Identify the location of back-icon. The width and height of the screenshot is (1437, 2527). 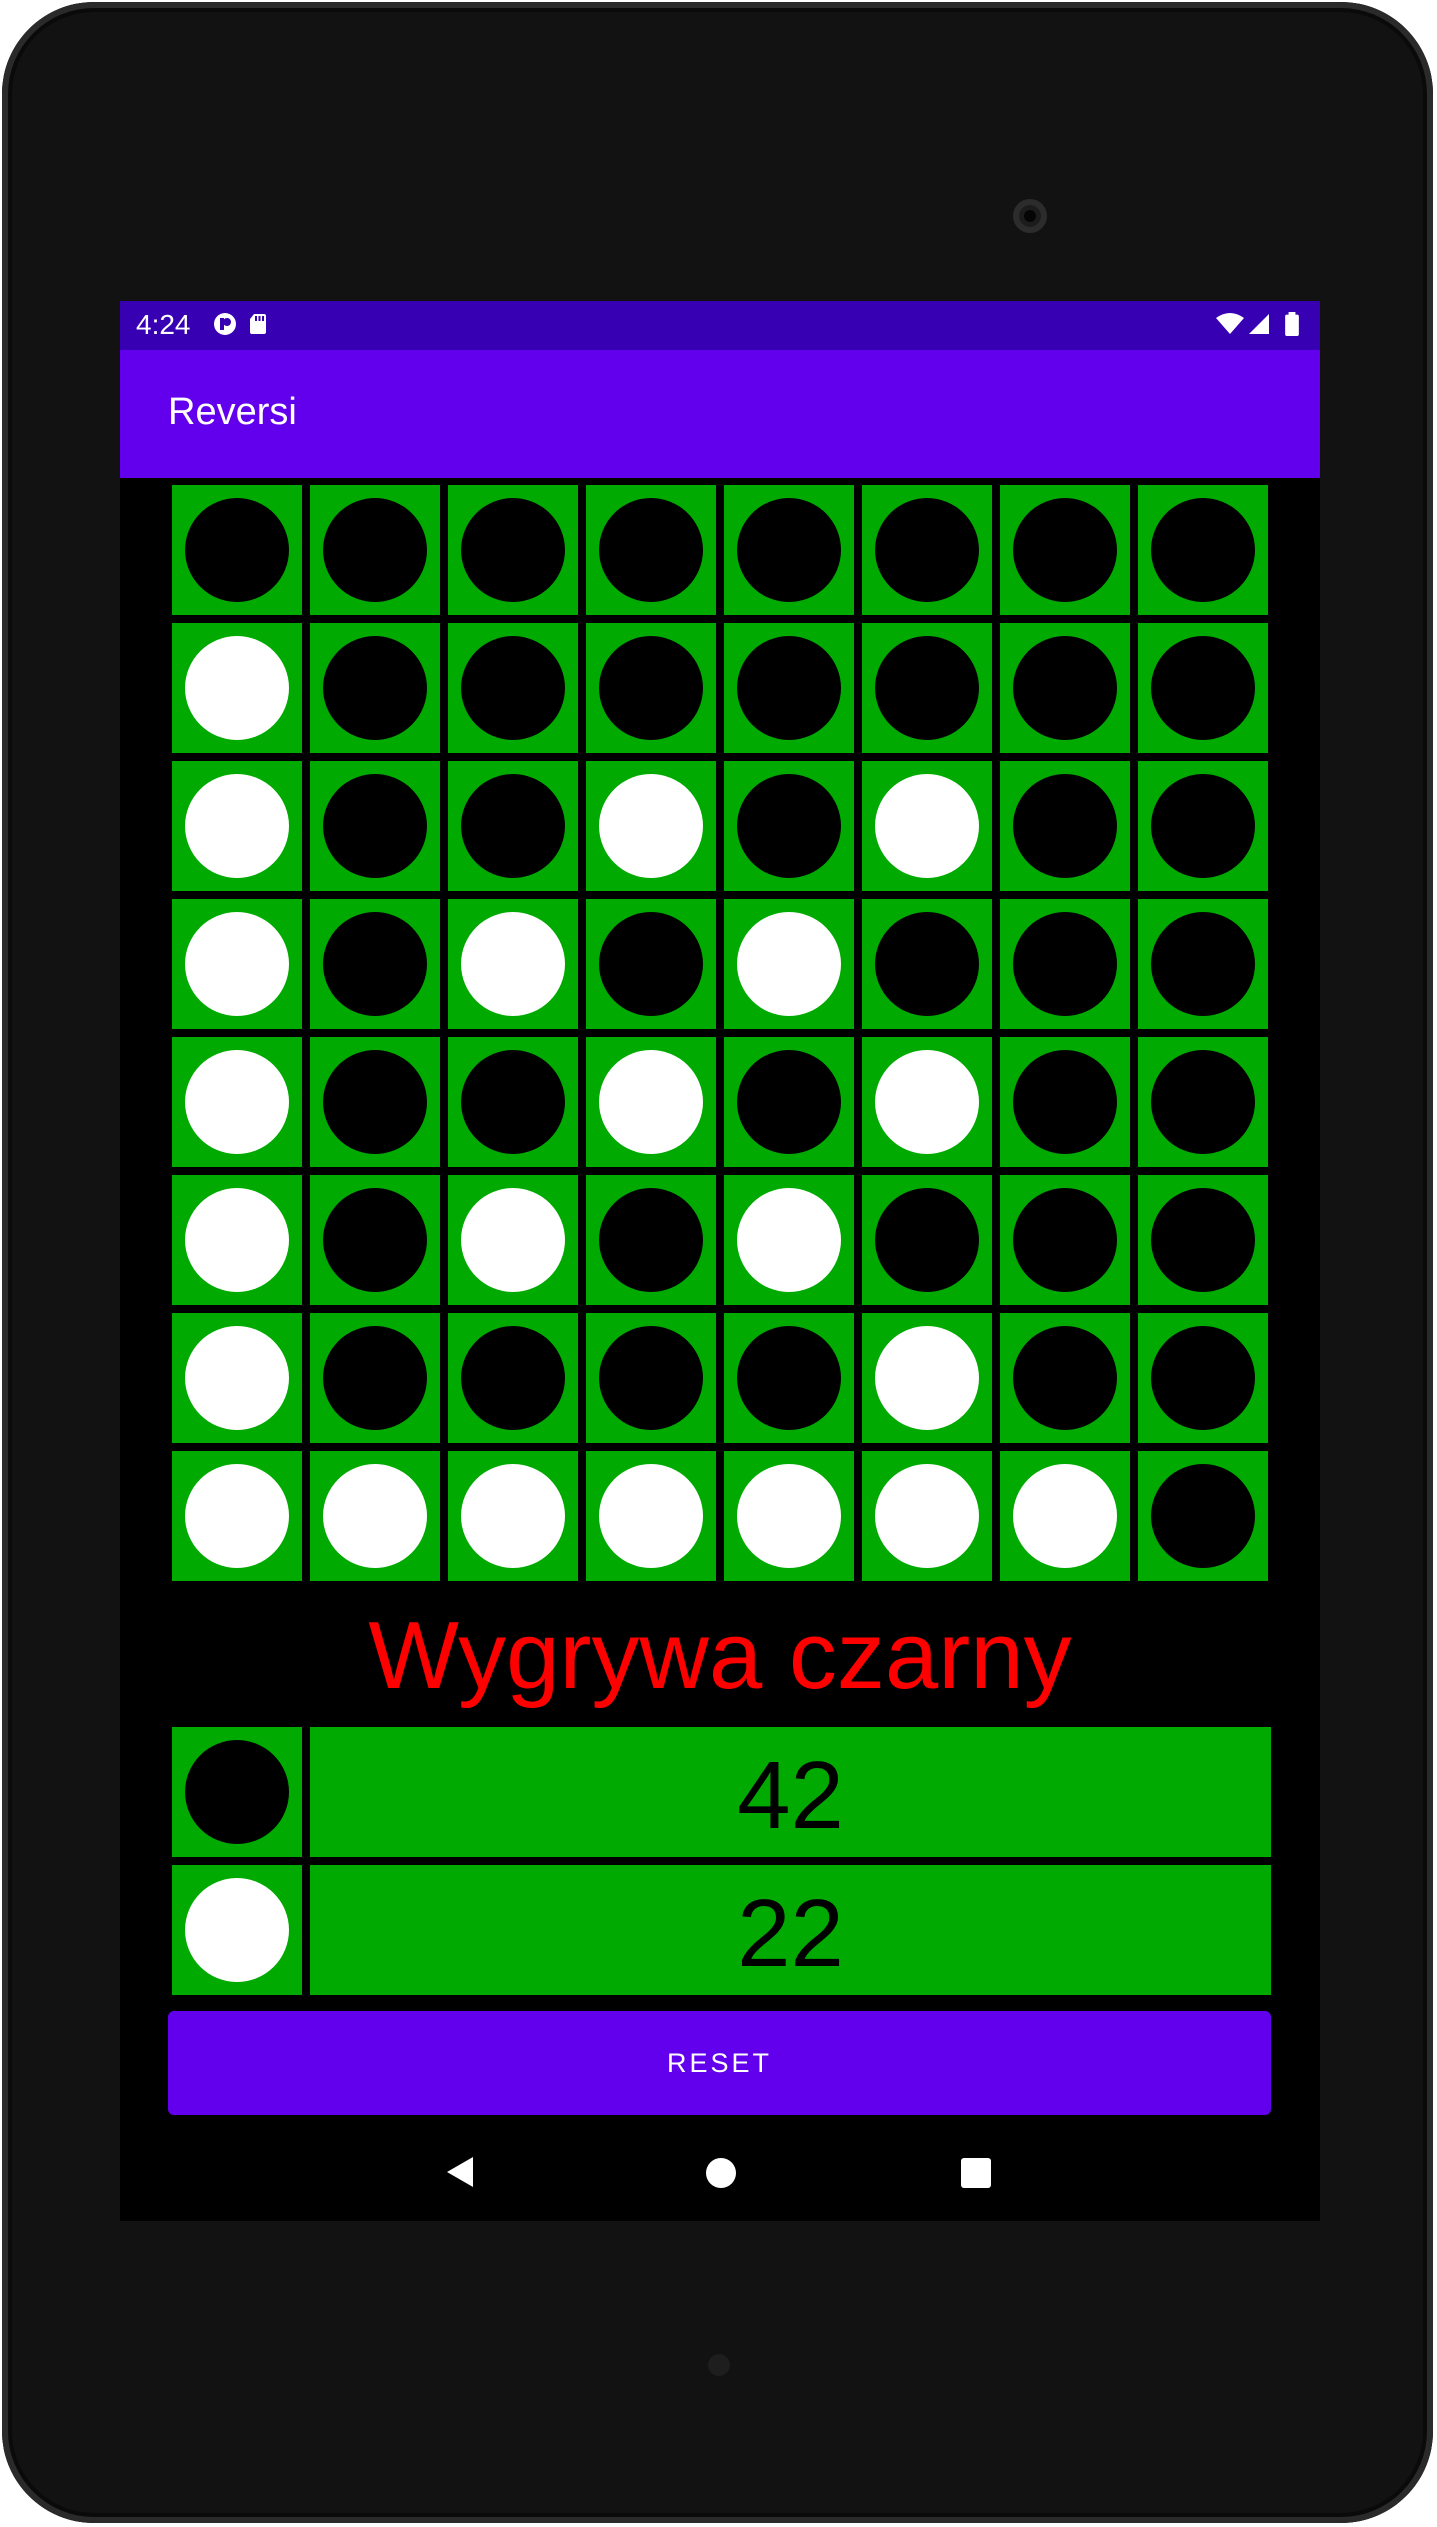
(460, 2172).